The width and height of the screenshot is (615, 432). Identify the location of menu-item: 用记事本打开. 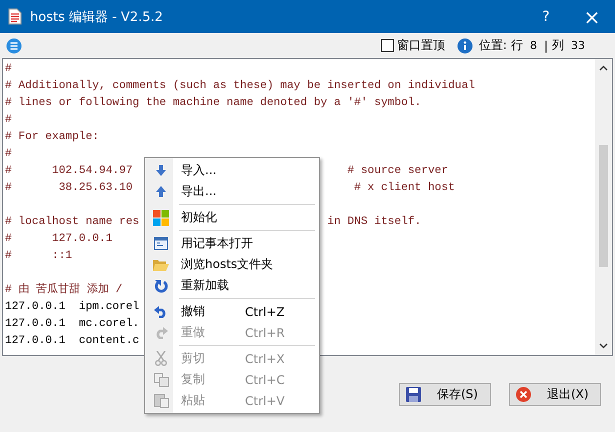
(232, 243).